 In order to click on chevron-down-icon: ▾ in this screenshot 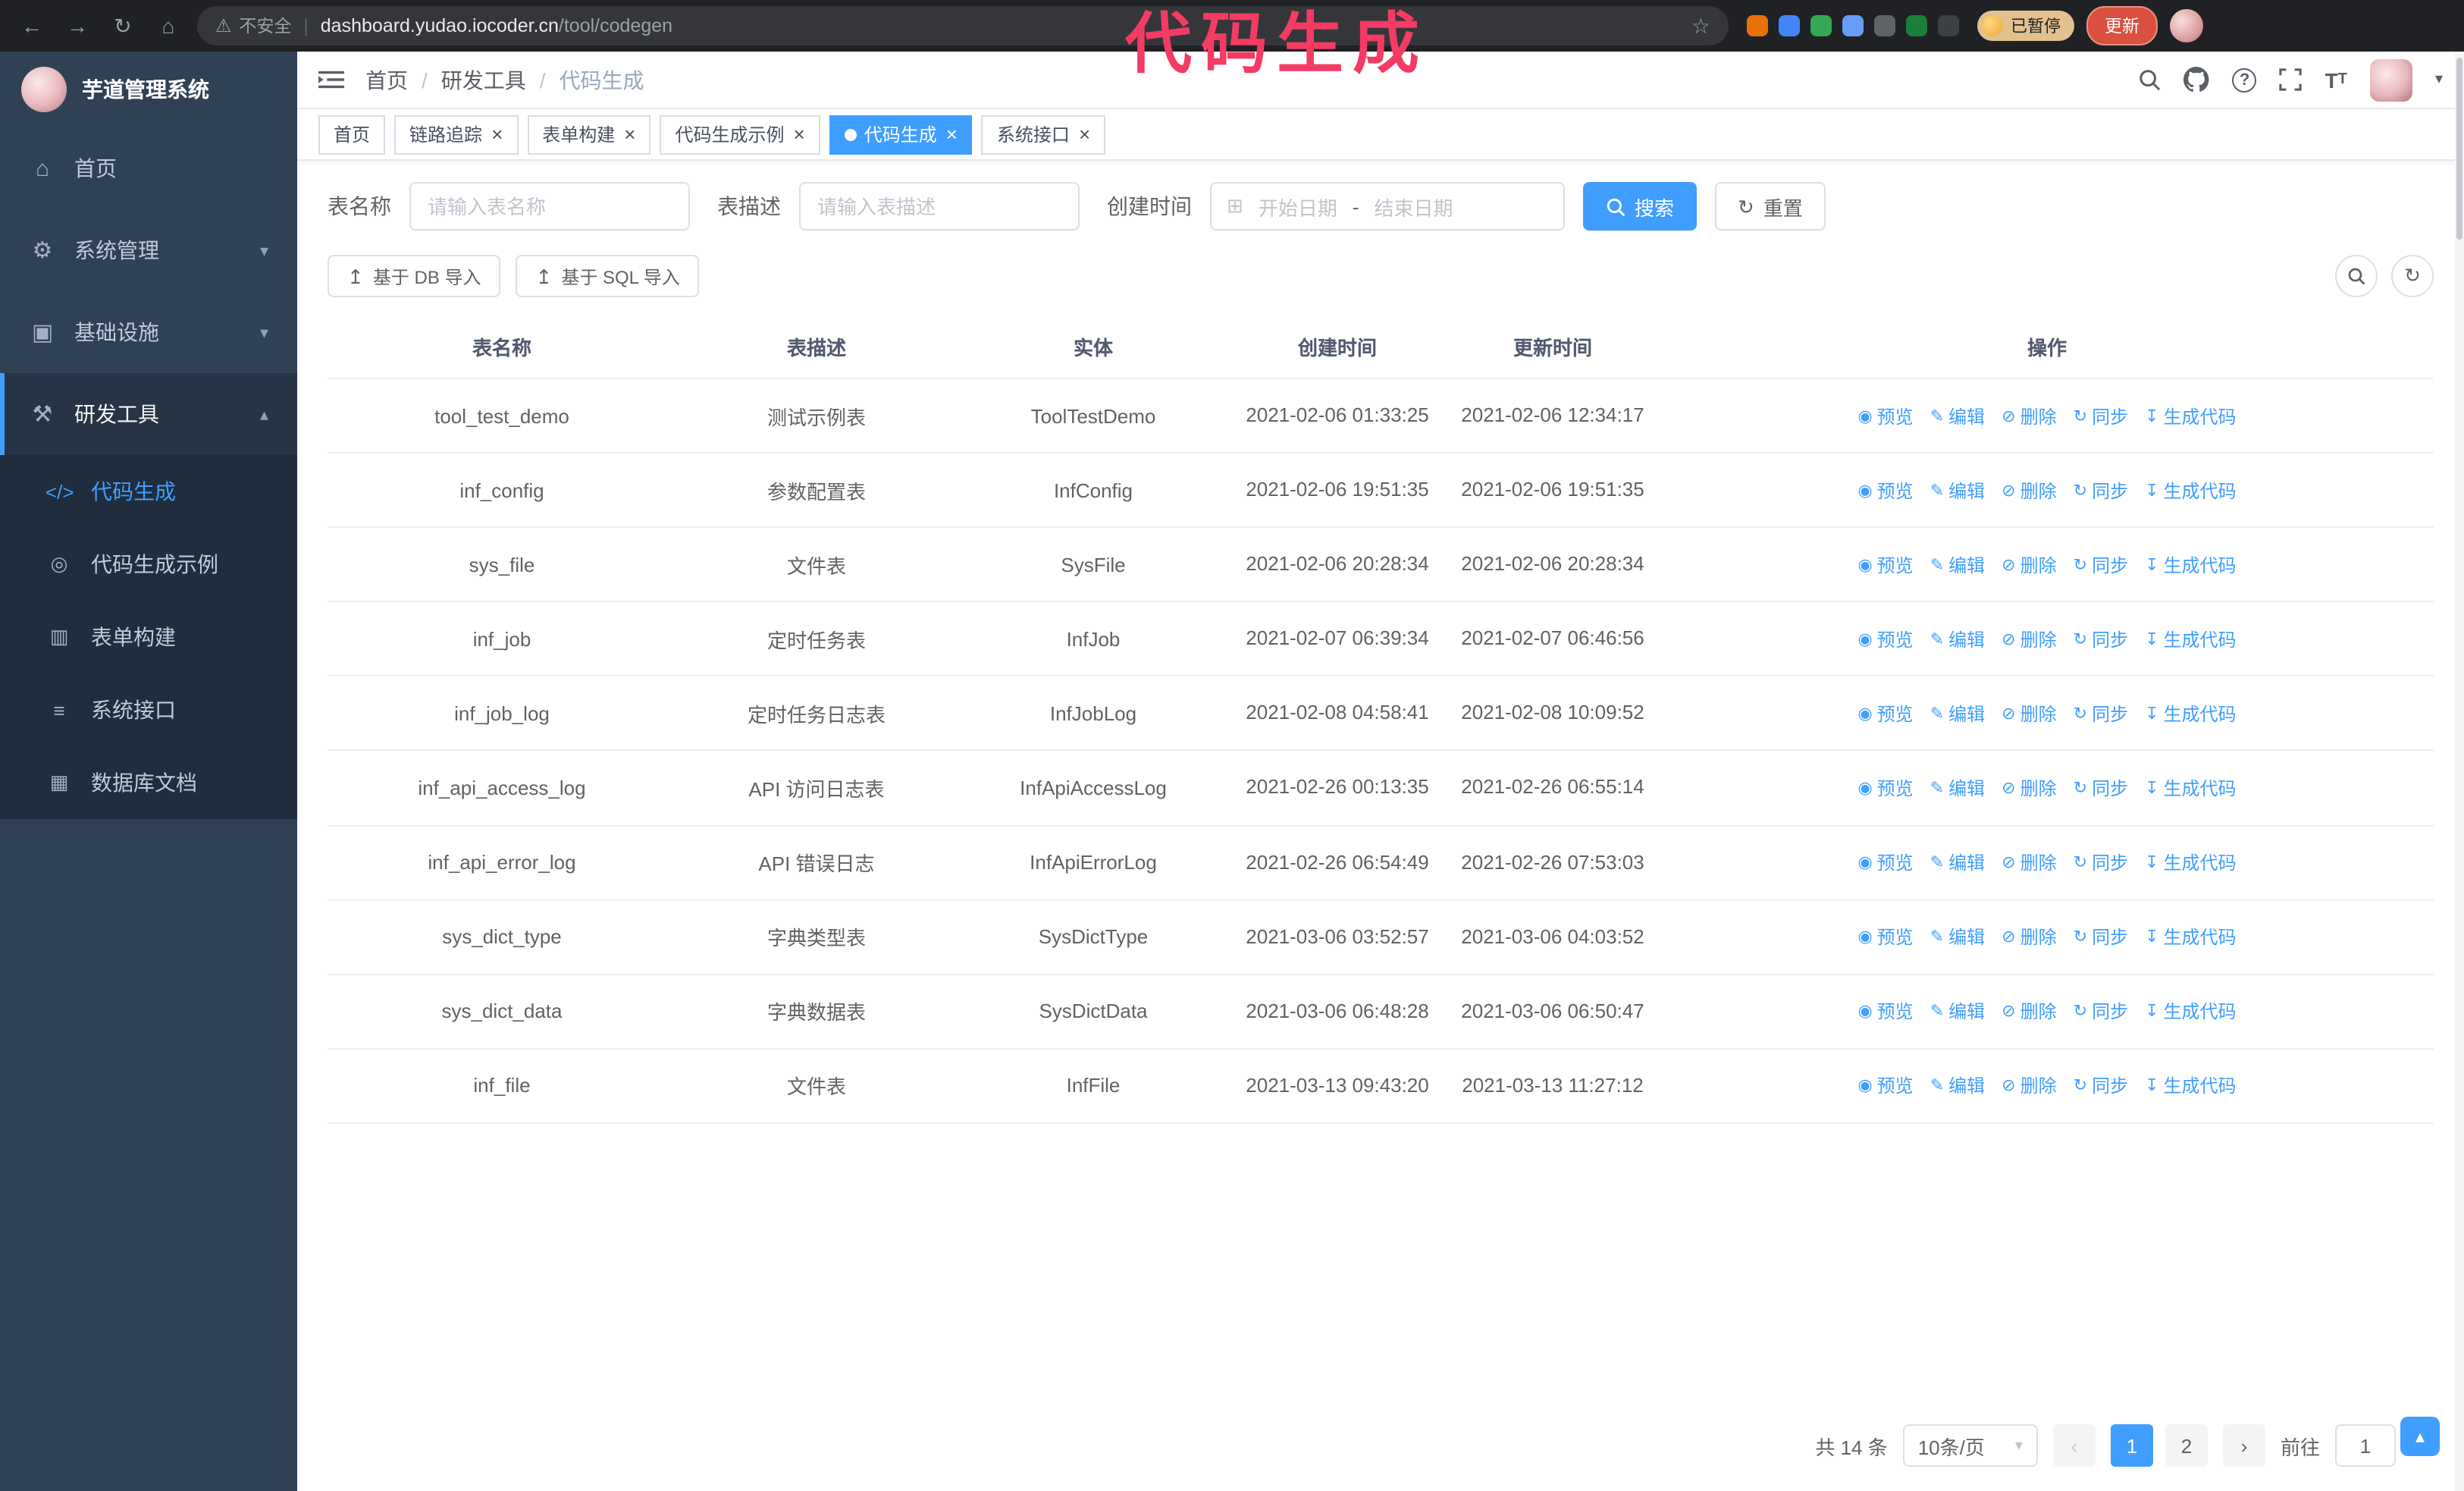, I will do `click(2439, 79)`.